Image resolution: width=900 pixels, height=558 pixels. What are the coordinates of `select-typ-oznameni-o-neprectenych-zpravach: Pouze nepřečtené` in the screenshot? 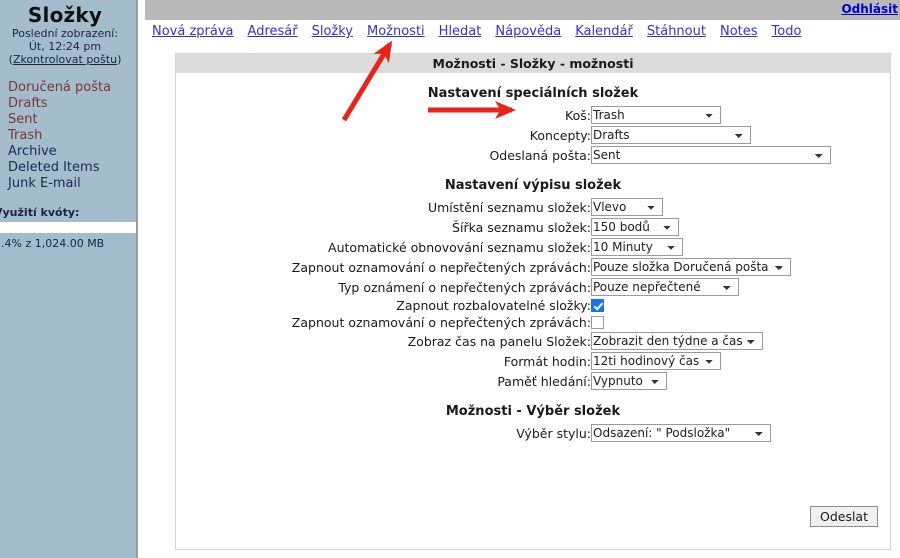 It's located at (665, 287).